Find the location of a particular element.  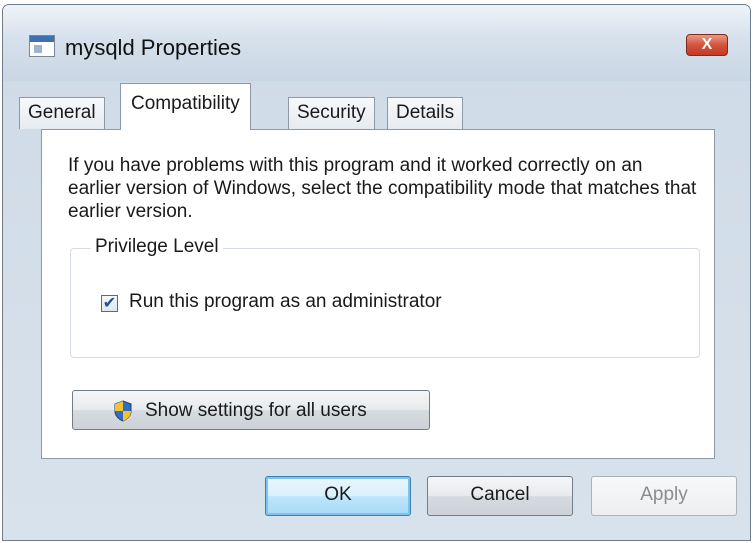

tab-security: Security is located at coordinates (331, 113).